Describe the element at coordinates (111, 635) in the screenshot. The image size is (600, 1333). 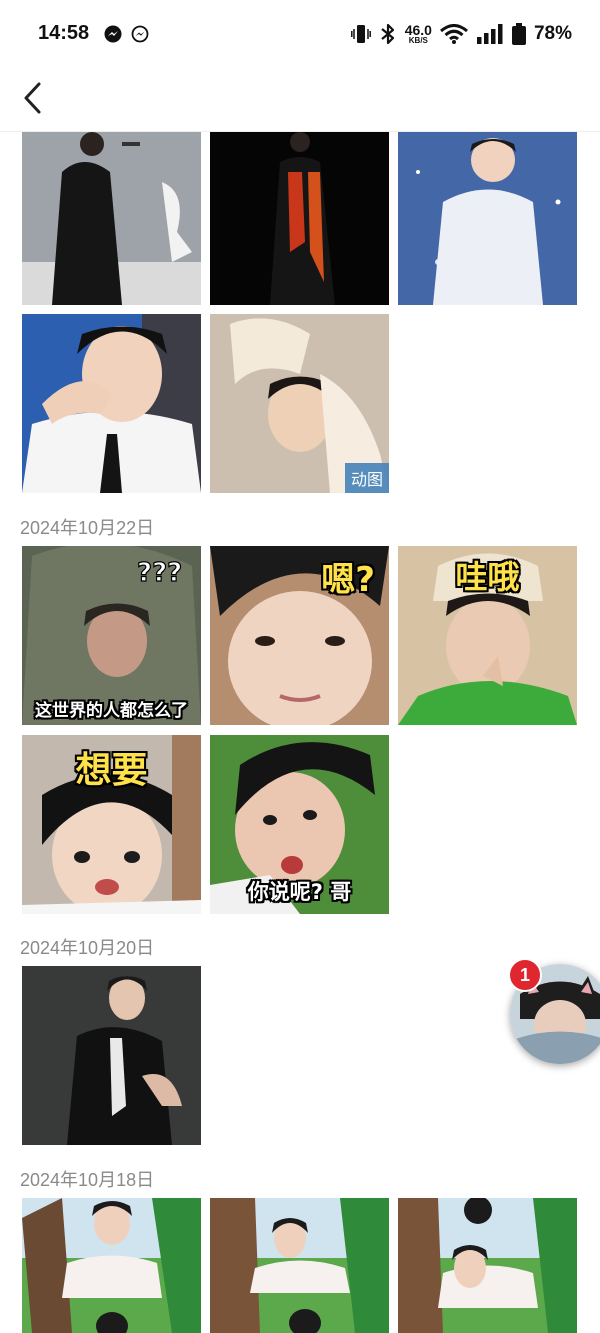
I see `photo-thumbnail: ??? 这世界的人都怎么了` at that location.